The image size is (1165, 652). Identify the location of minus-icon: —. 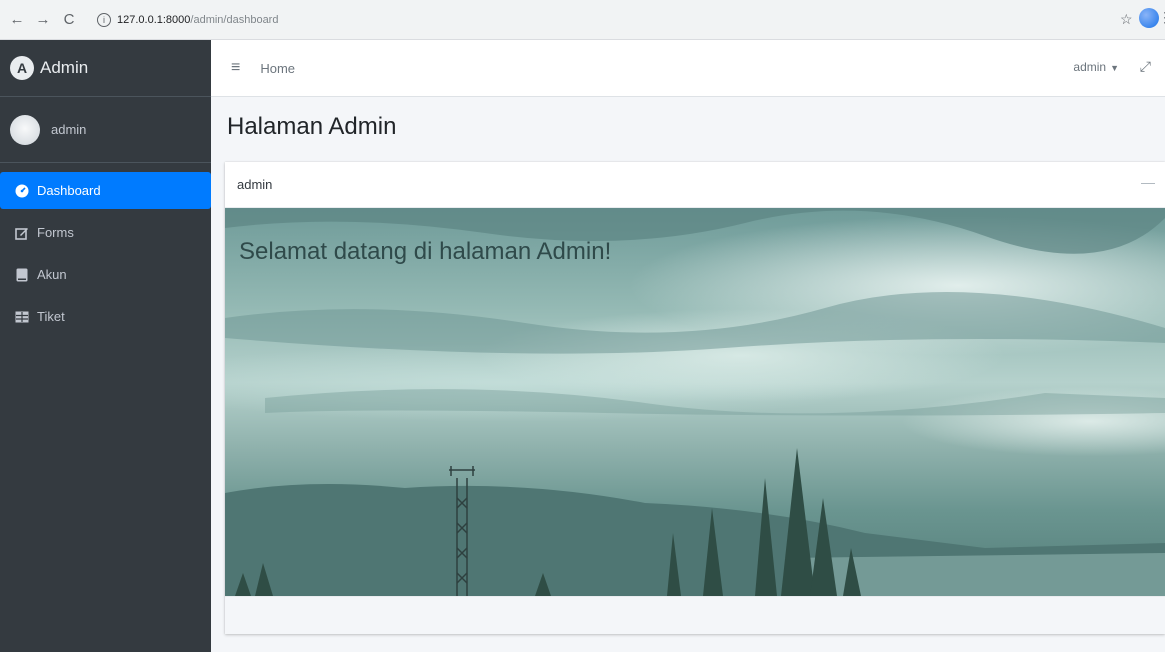
(1148, 182).